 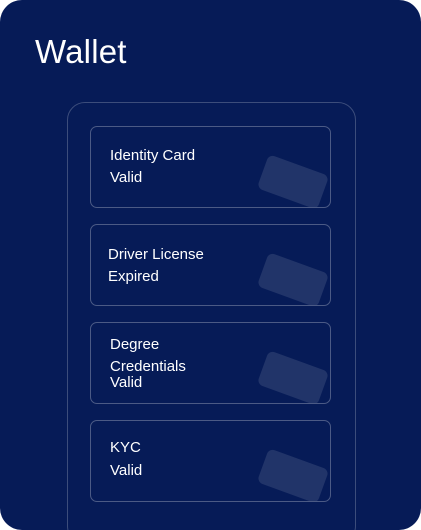 What do you see at coordinates (210, 461) in the screenshot?
I see `credential-card-kyc: KYC Valid` at bounding box center [210, 461].